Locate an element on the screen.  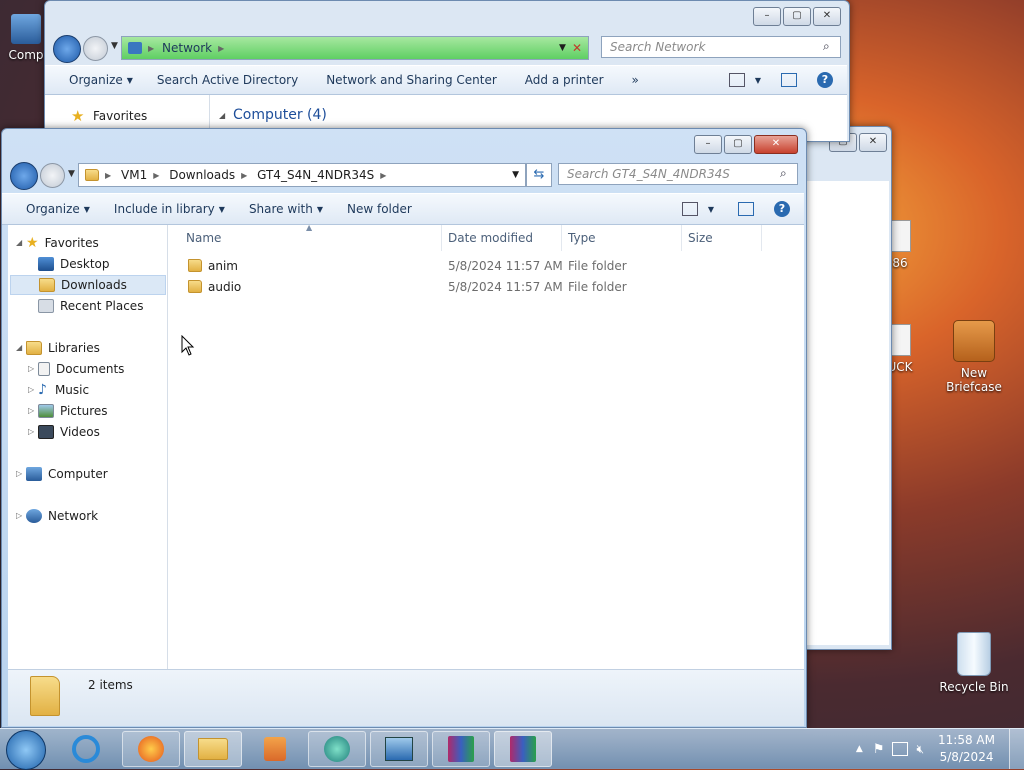
network-status-icon is located at coordinates (900, 749).